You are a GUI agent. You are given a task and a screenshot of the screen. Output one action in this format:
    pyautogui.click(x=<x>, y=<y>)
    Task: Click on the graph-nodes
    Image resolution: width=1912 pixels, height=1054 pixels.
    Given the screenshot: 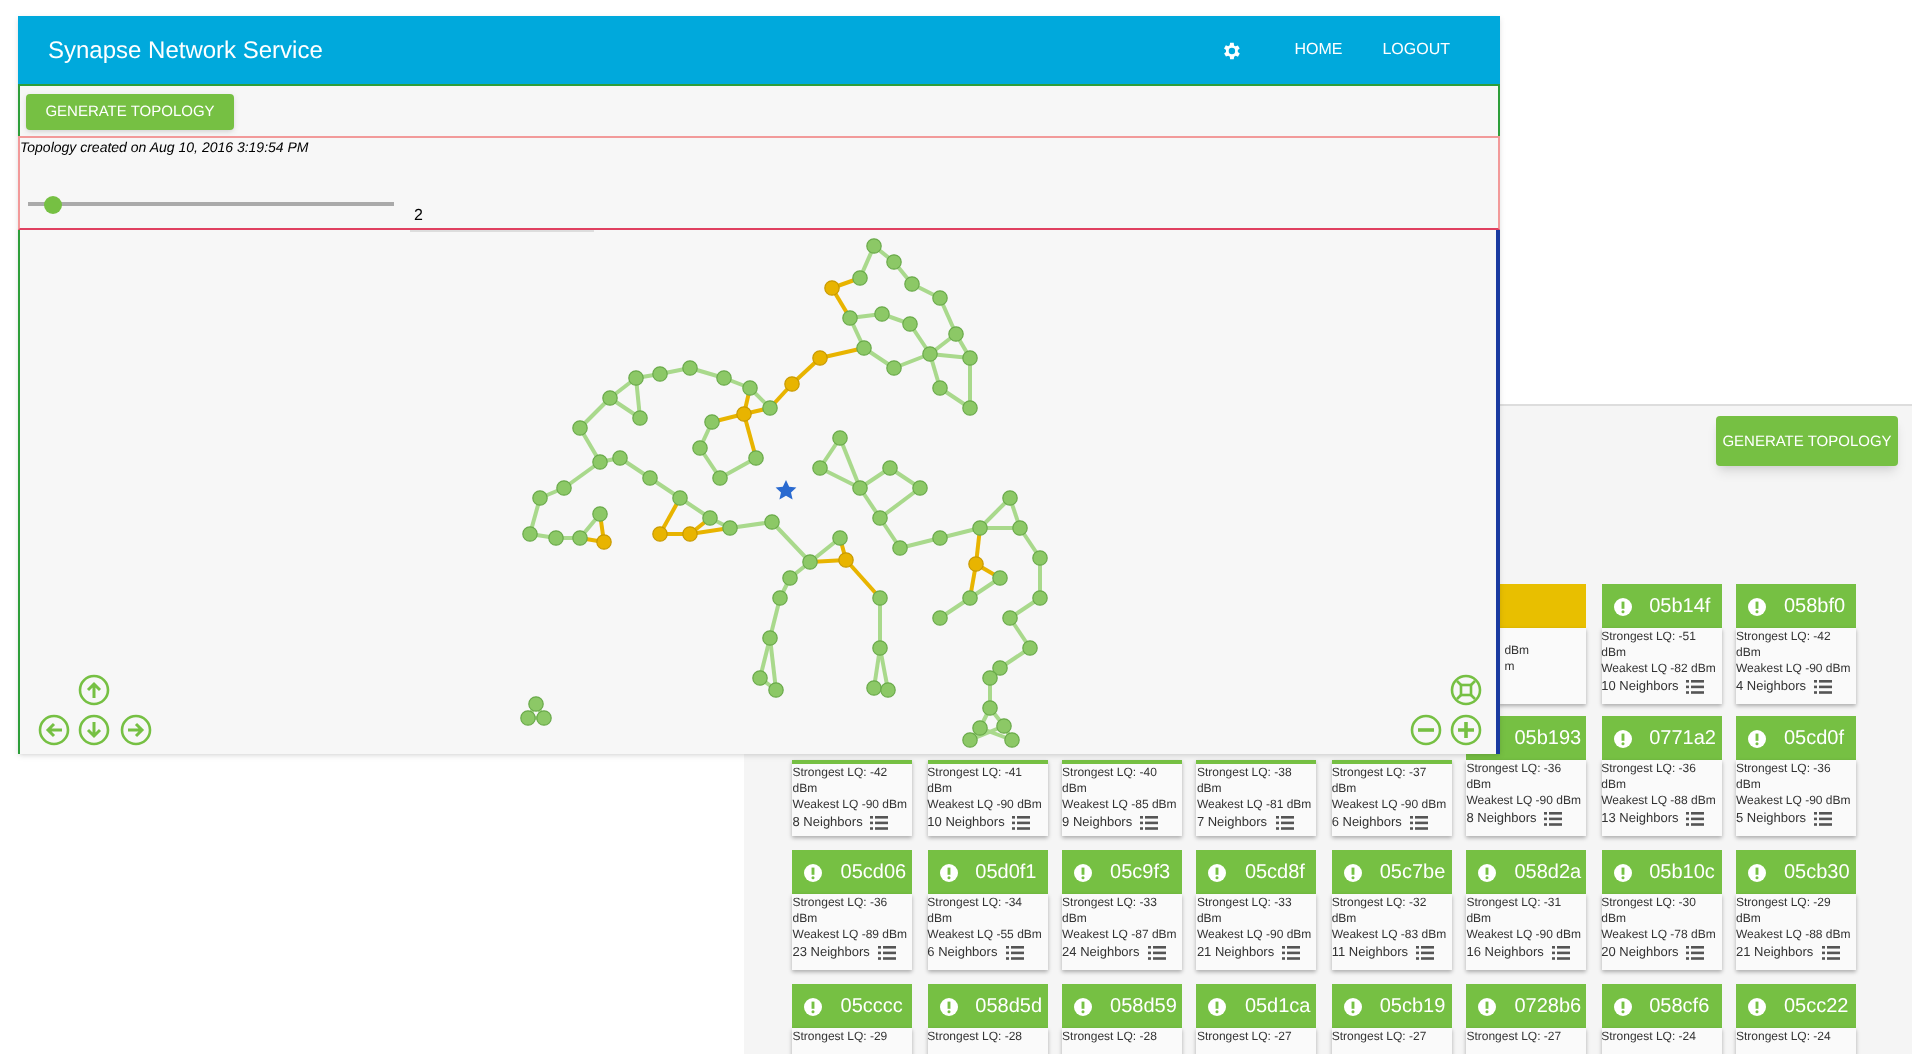 What is the action you would take?
    pyautogui.click(x=784, y=493)
    